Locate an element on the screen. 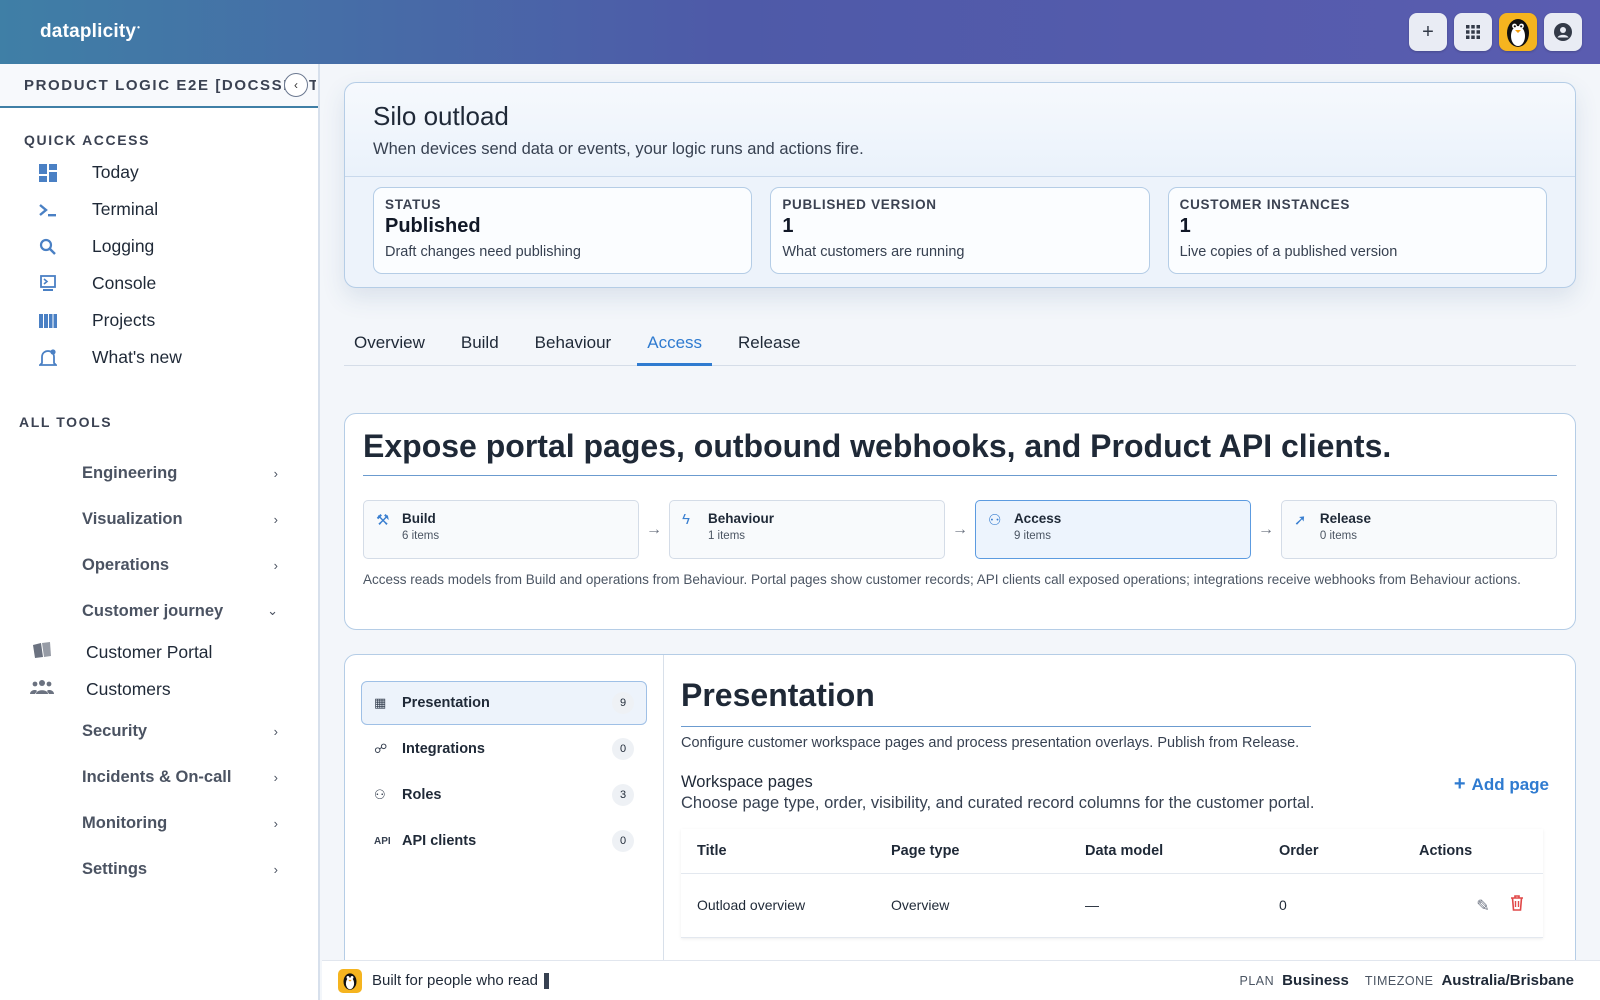  apps-button is located at coordinates (1473, 32).